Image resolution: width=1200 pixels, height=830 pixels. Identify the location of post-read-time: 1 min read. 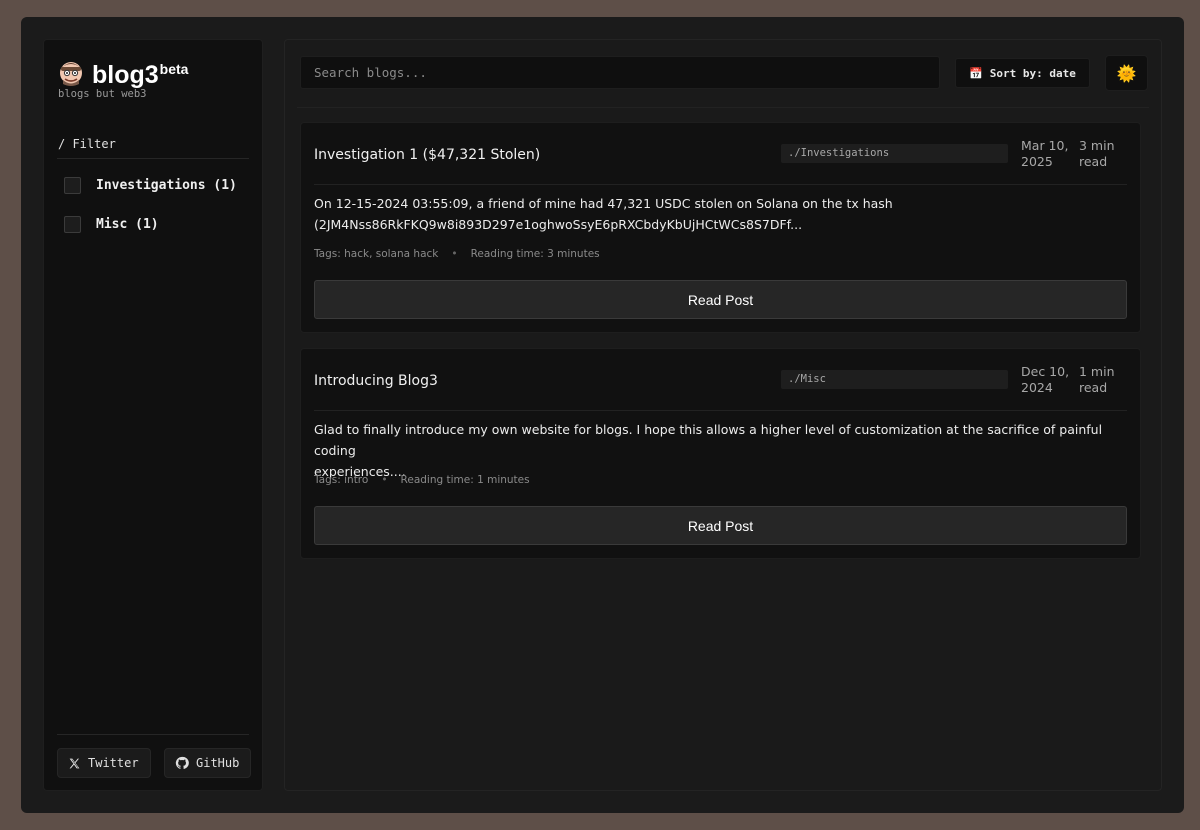
(1097, 379).